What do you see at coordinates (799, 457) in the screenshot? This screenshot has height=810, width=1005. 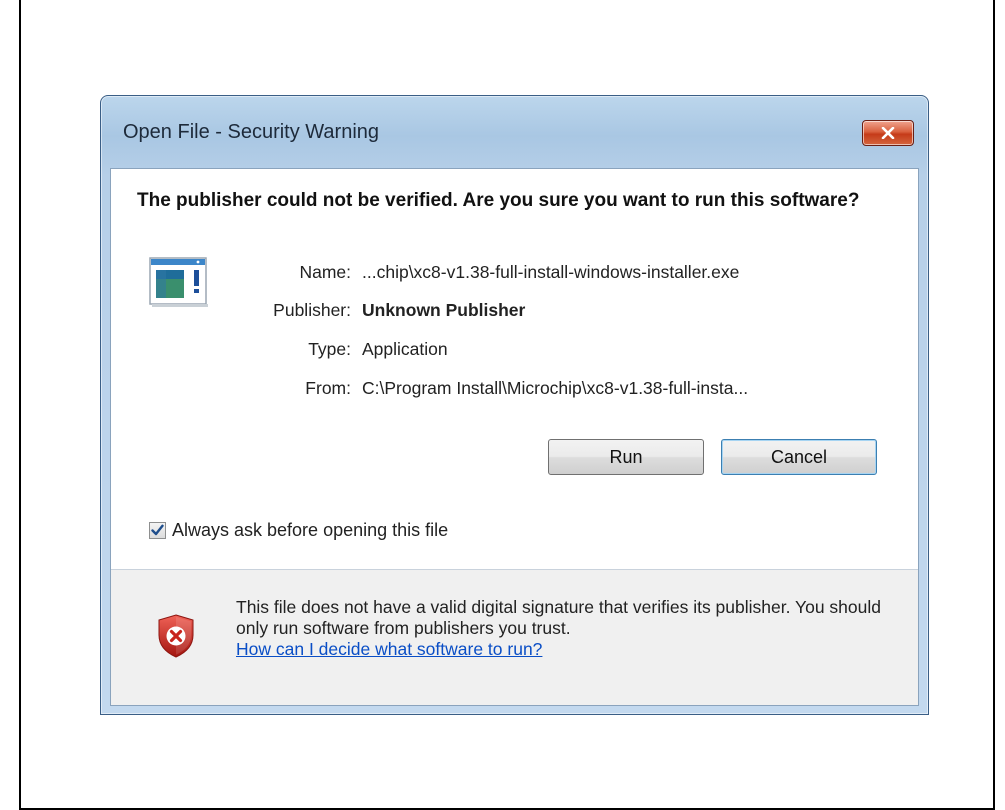 I see `cancel-button: Cancel` at bounding box center [799, 457].